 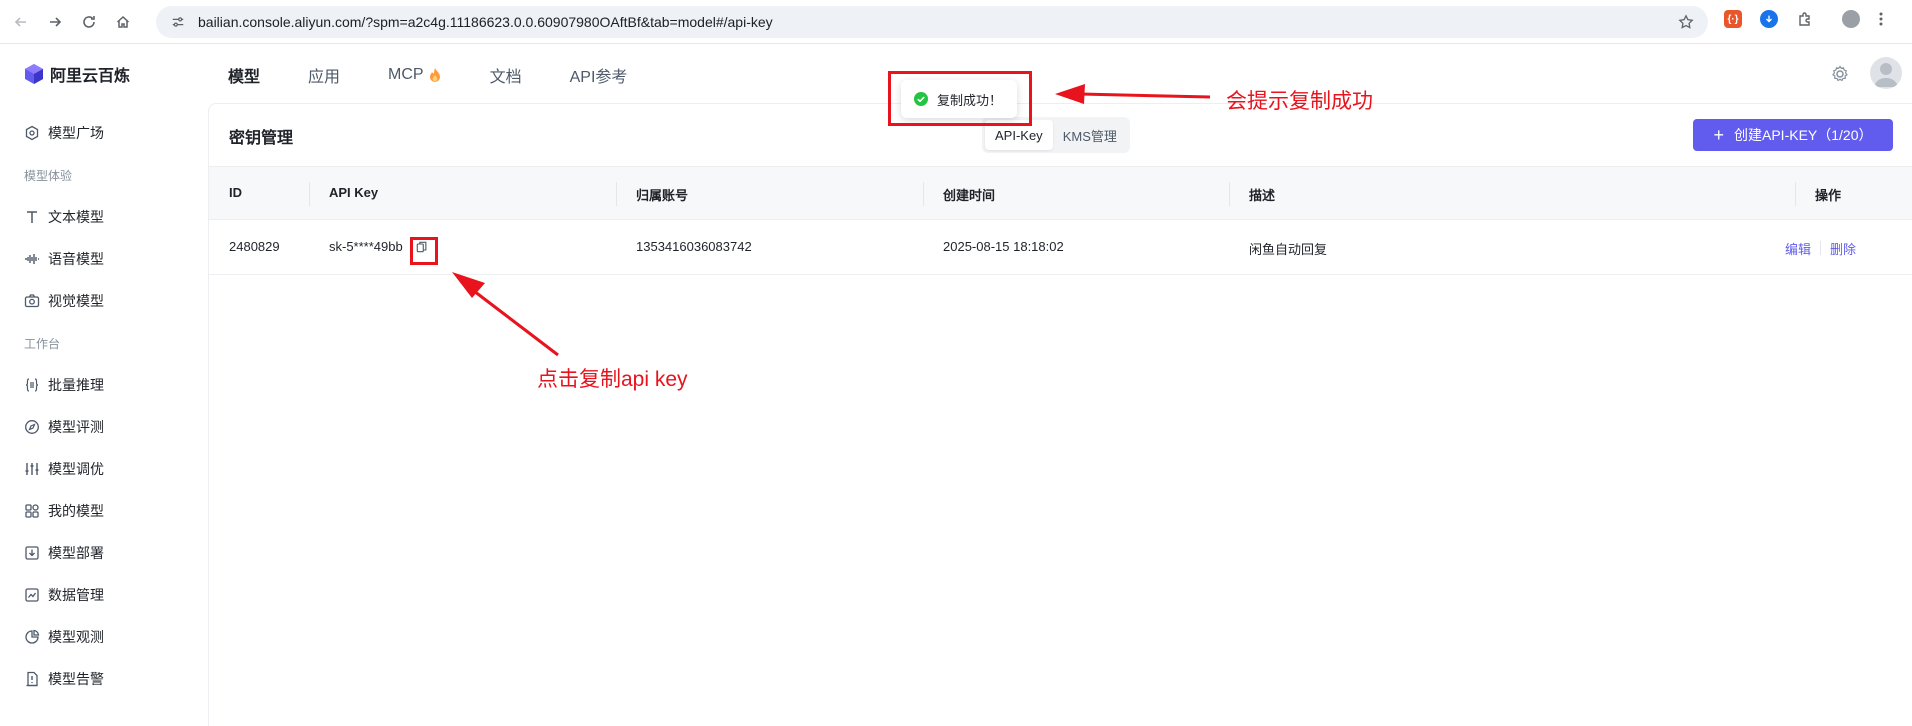 I want to click on annotation-toast-note: 会提示复制成功, so click(x=1299, y=101).